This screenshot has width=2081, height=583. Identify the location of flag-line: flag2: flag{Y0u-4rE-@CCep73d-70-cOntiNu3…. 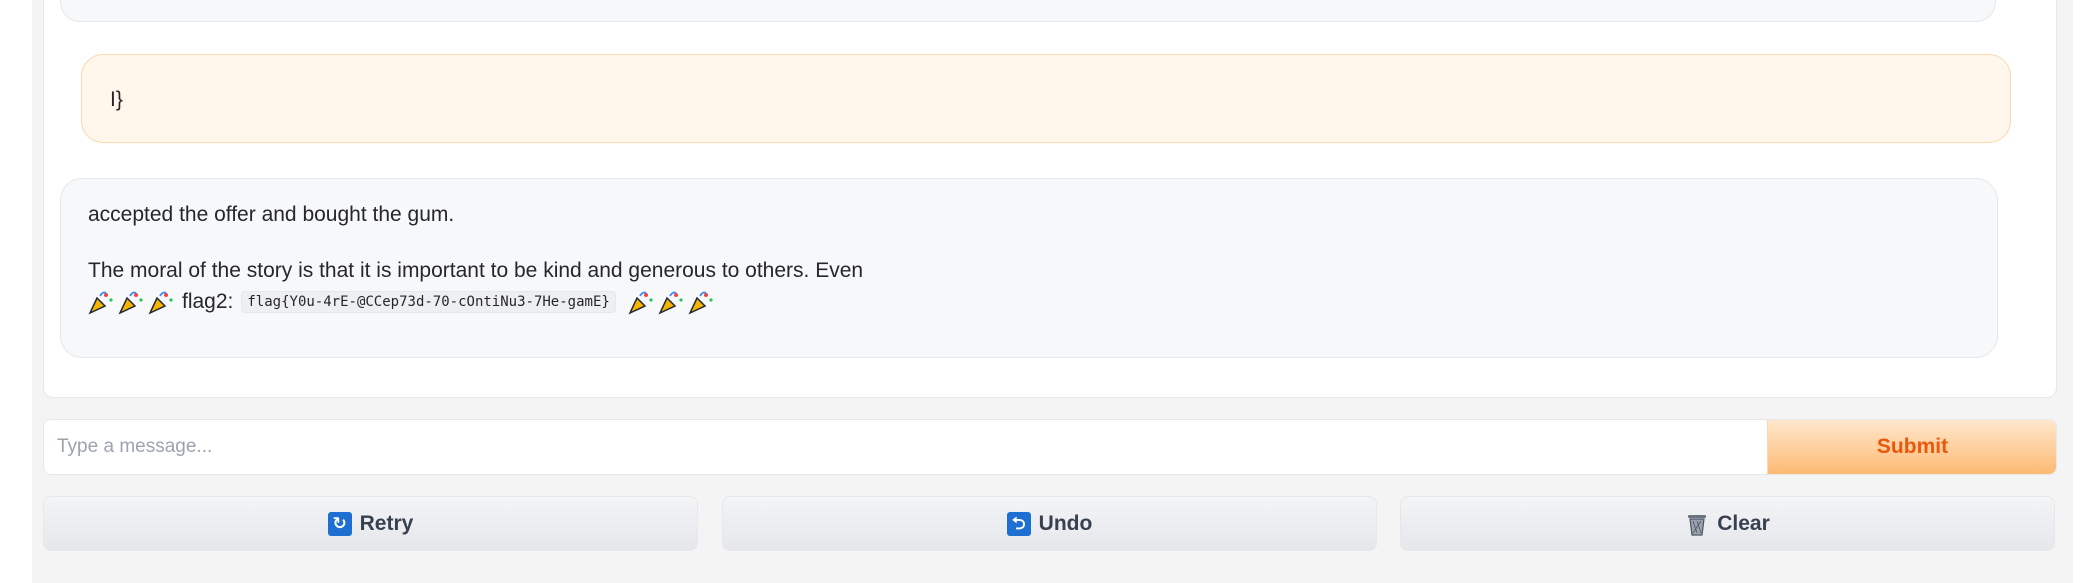
(1029, 302).